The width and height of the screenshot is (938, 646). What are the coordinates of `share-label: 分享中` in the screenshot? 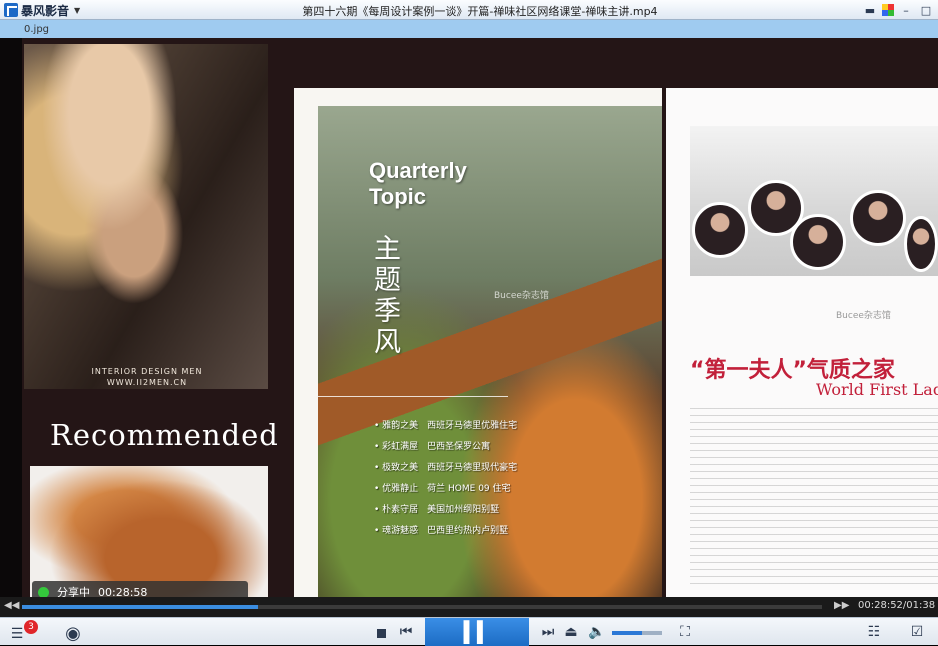 It's located at (73, 591).